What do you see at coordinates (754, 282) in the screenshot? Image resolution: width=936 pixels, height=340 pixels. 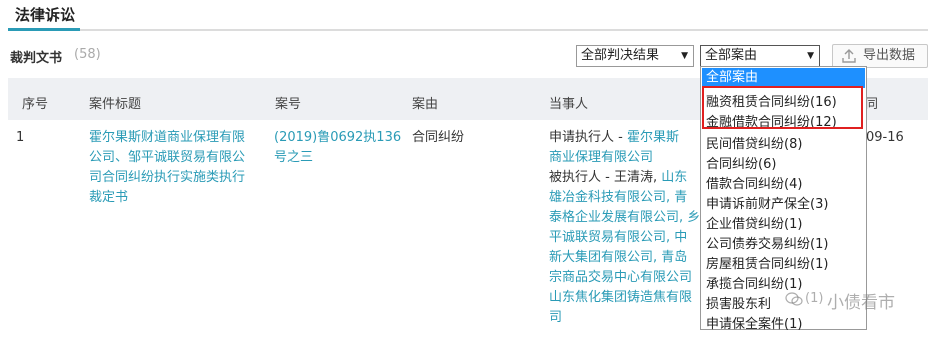 I see `dropdown-option: 承揽合同纠纷(1)` at bounding box center [754, 282].